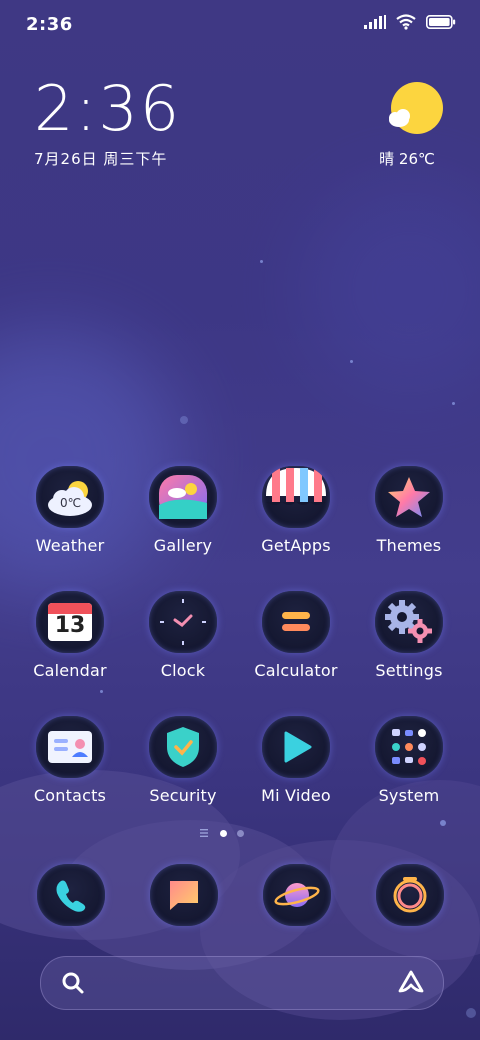  Describe the element at coordinates (409, 747) in the screenshot. I see `system-folder-icon` at that location.